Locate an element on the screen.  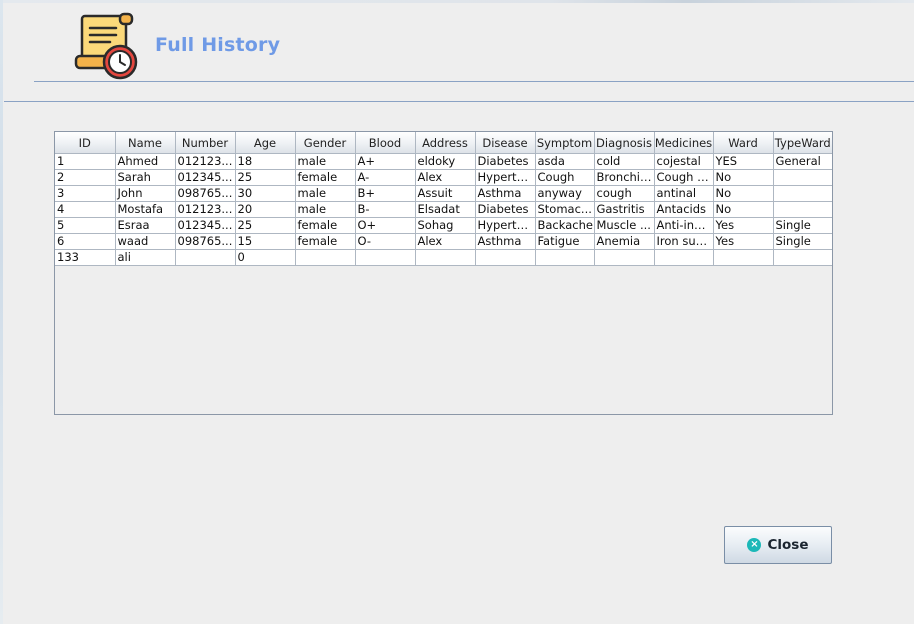
table-cell: O+ is located at coordinates (385, 225).